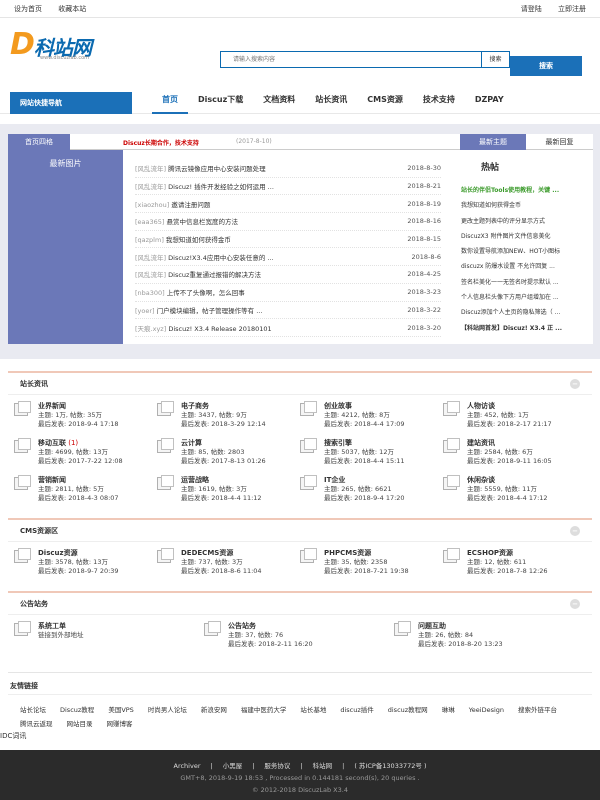  What do you see at coordinates (221, 498) in the screenshot?
I see `forum-last-post: 最后发表: 2018-4-4 11:12` at bounding box center [221, 498].